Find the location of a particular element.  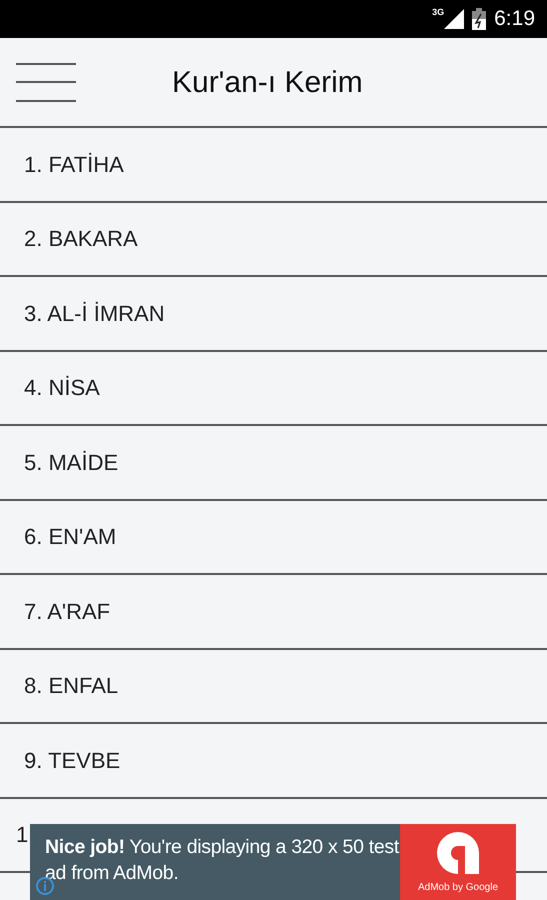

ad-banner: Nice job! You're displaying a 320 x 50 test ad from AdMob. AdMob by Google is located at coordinates (273, 862).